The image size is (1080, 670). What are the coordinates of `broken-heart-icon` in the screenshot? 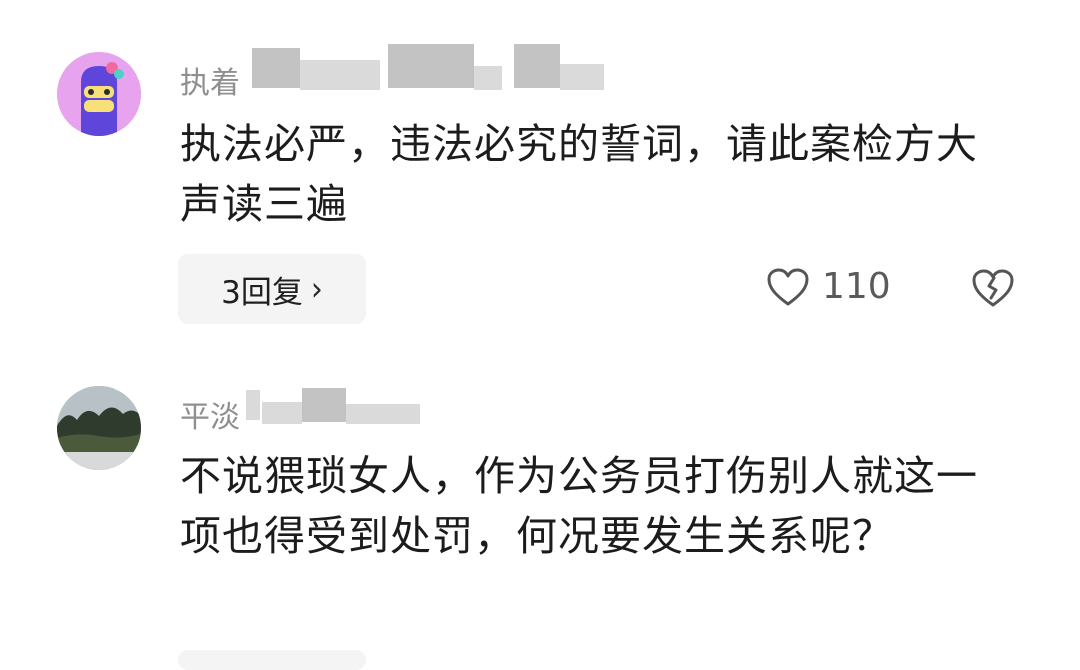 It's located at (993, 288).